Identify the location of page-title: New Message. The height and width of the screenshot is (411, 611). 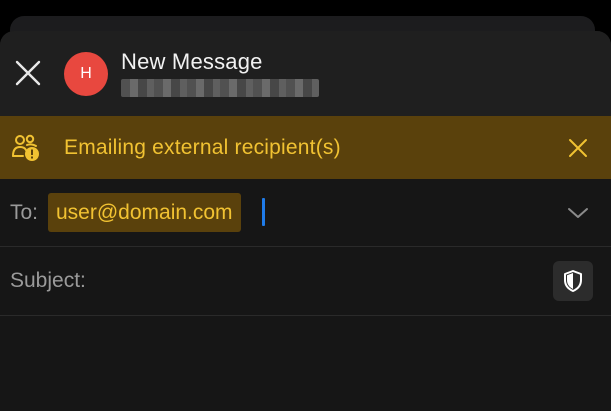
(192, 61).